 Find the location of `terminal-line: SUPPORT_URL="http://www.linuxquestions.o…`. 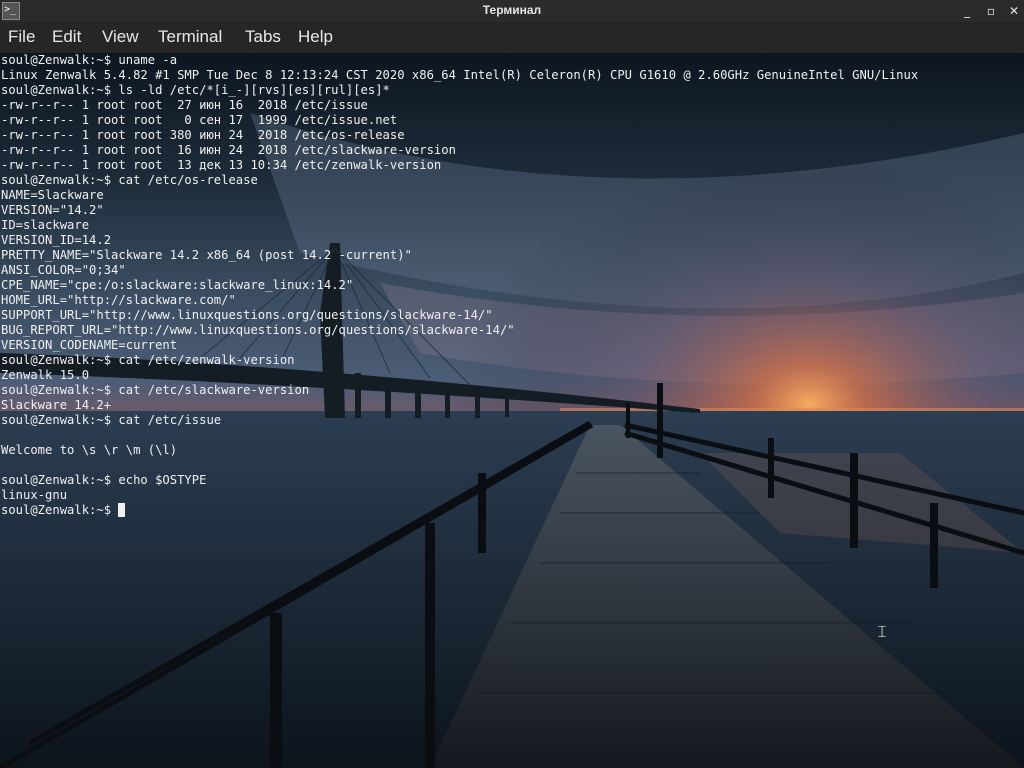

terminal-line: SUPPORT_URL="http://www.linuxquestions.o… is located at coordinates (247, 315).